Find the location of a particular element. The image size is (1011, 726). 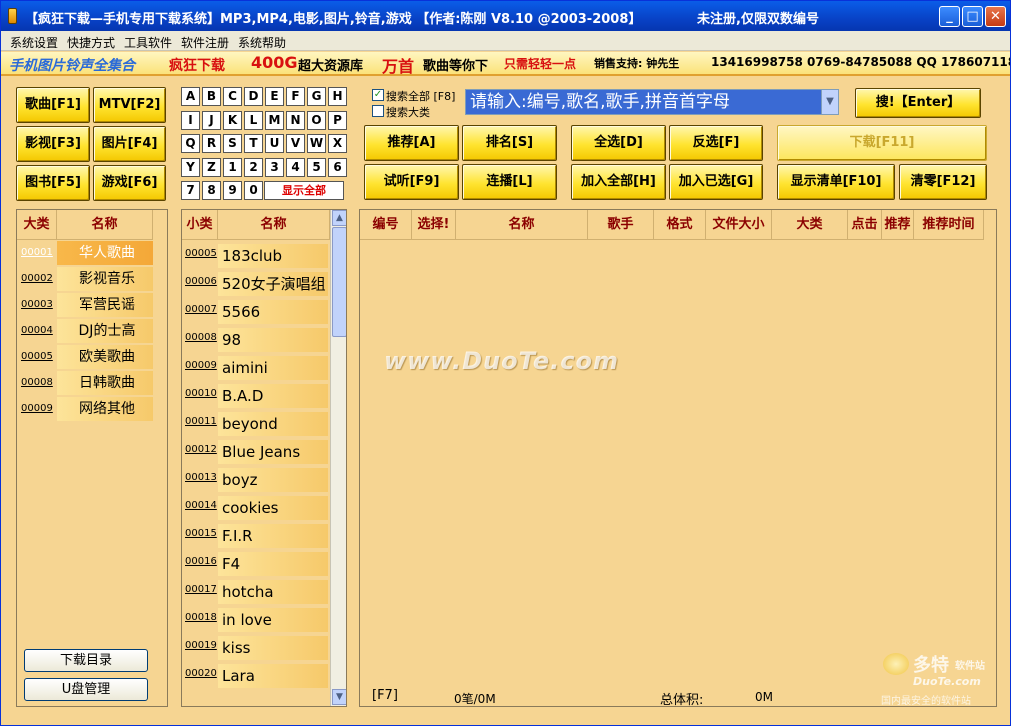

letter-button: 1 is located at coordinates (232, 167).